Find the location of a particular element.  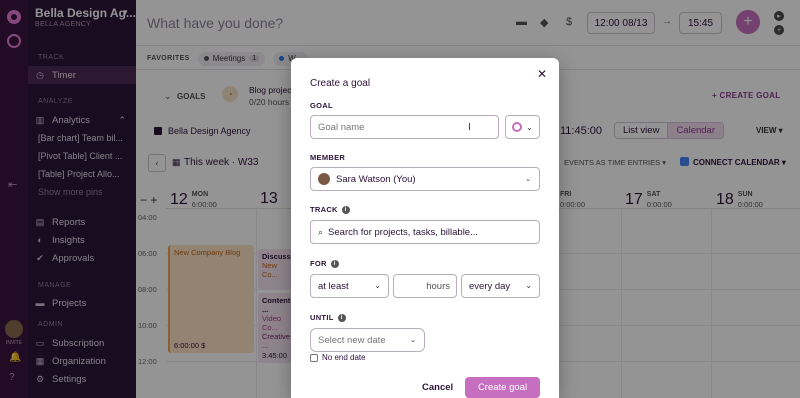

until-label: UNTIL i is located at coordinates (328, 317).